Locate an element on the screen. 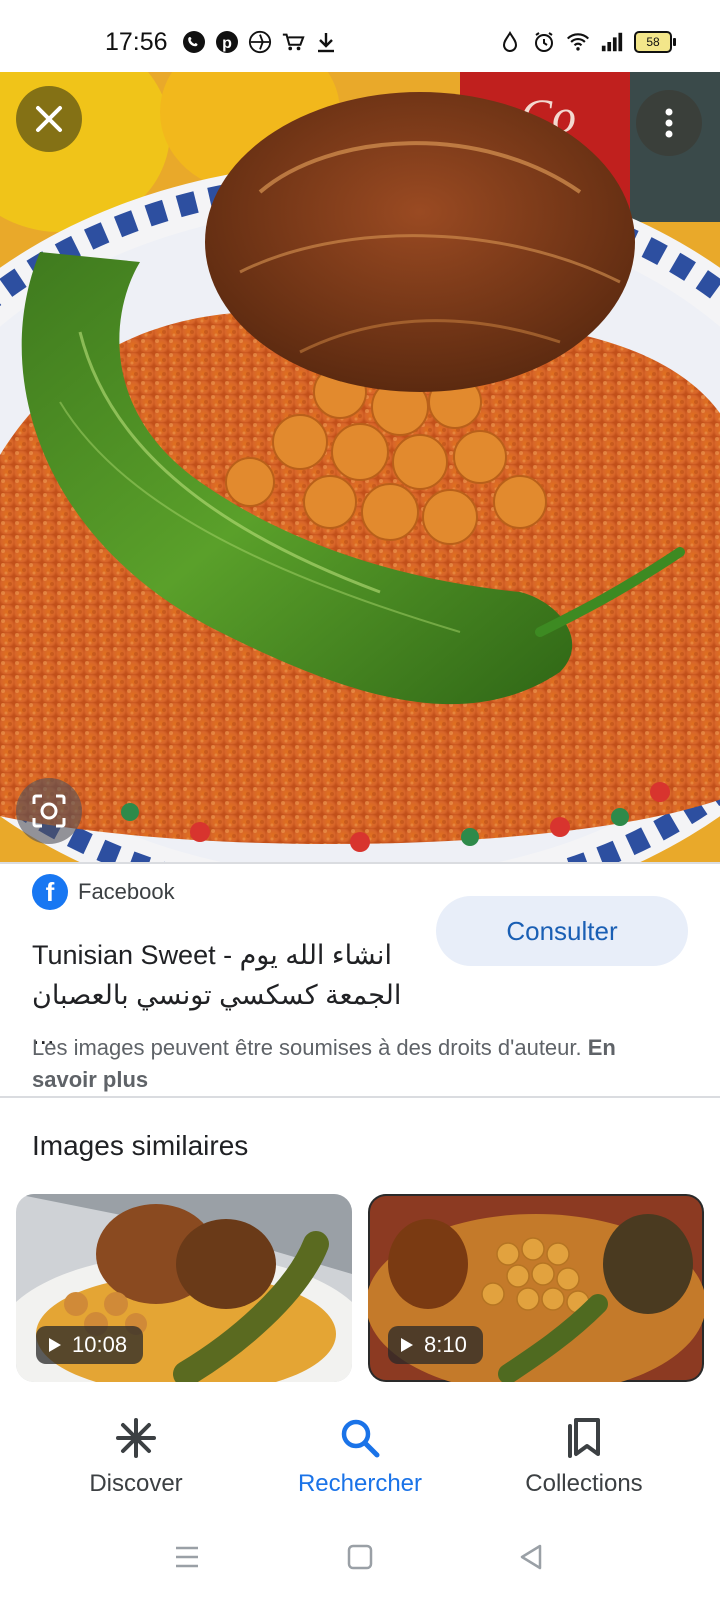  nav-discover-label: Discover is located at coordinates (136, 1483).